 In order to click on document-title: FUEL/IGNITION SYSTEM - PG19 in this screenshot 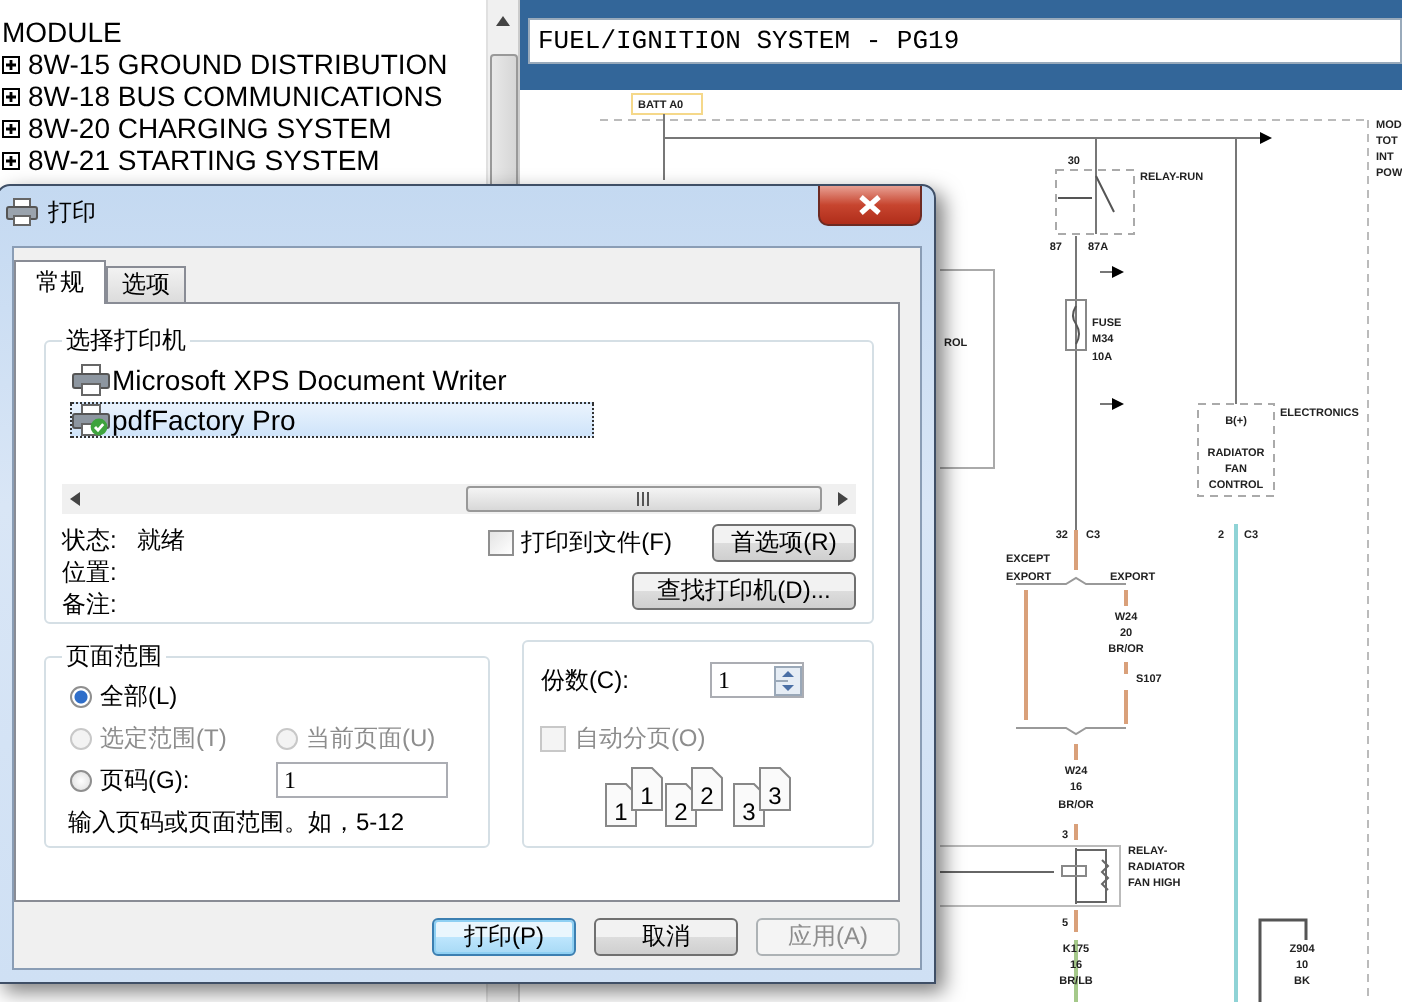, I will do `click(965, 41)`.